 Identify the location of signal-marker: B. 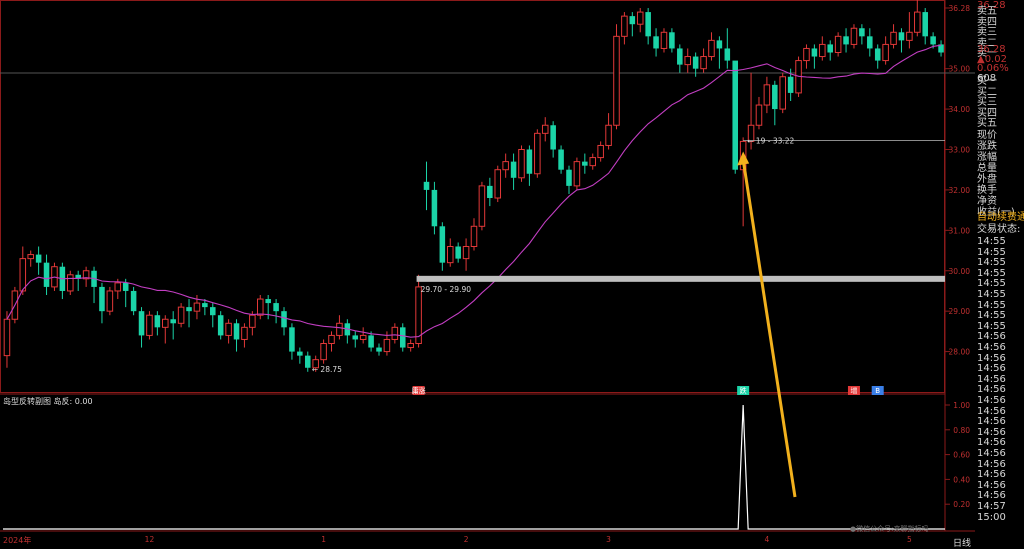
(877, 391).